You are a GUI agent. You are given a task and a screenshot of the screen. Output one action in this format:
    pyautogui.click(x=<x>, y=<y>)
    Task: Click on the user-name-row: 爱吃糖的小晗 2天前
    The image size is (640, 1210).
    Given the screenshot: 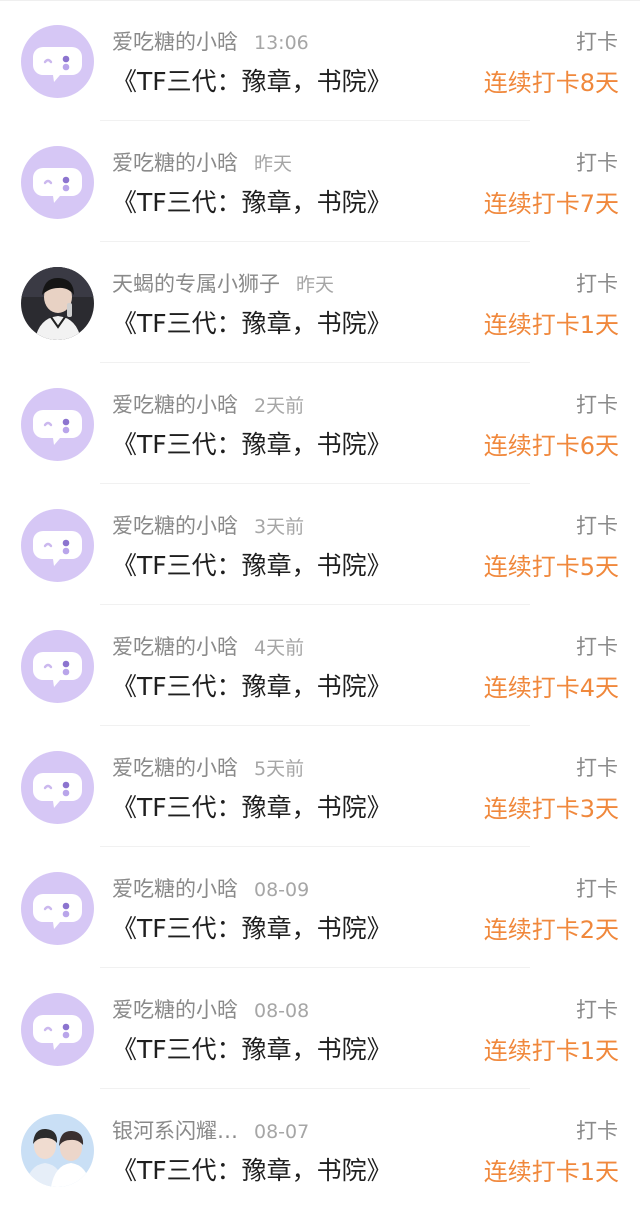 What is the action you would take?
    pyautogui.click(x=208, y=405)
    